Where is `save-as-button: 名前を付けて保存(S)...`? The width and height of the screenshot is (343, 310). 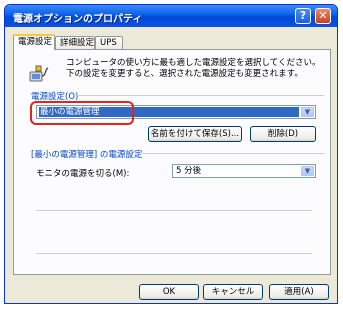 save-as-button: 名前を付けて保存(S)... is located at coordinates (195, 134).